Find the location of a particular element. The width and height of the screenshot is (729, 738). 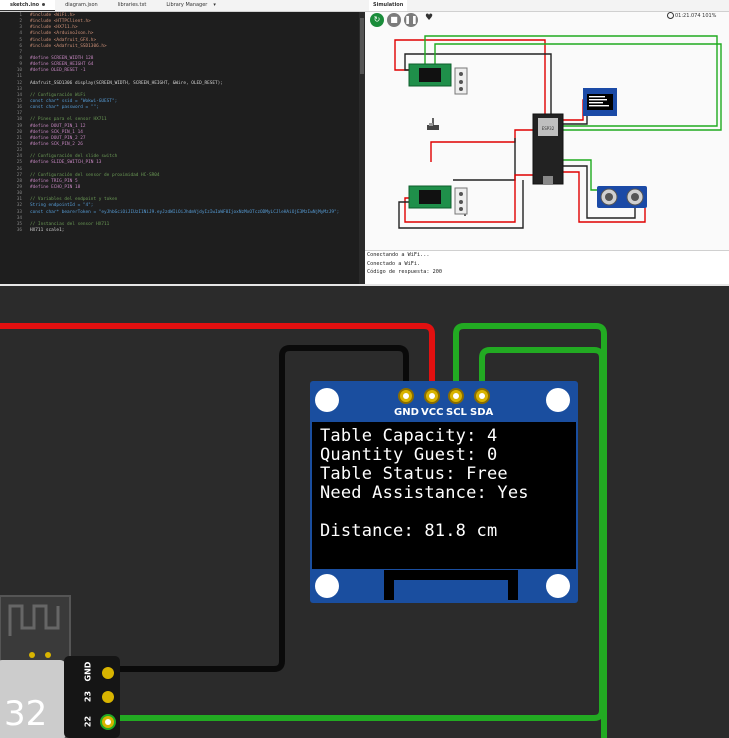

line-number: 36 is located at coordinates (19, 230).